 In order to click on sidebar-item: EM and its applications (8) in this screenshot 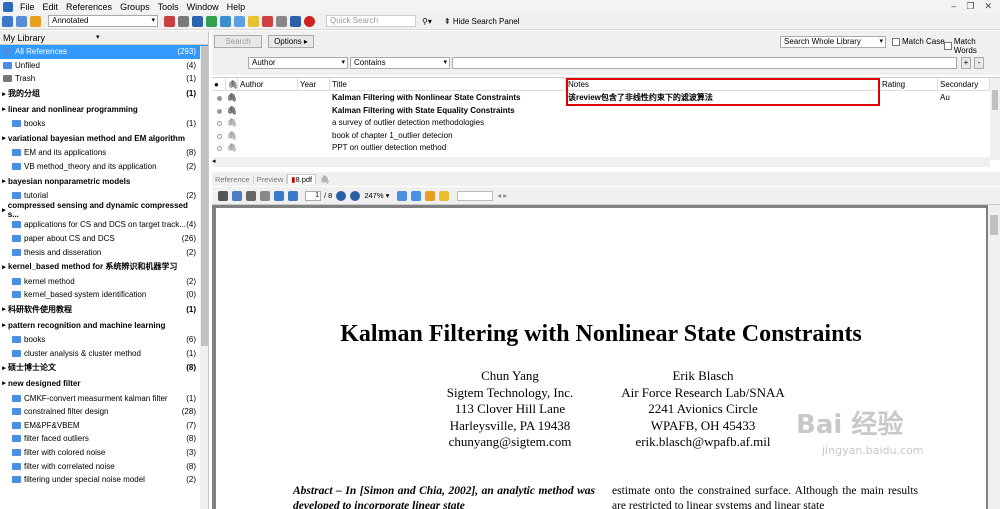, I will do `click(104, 153)`.